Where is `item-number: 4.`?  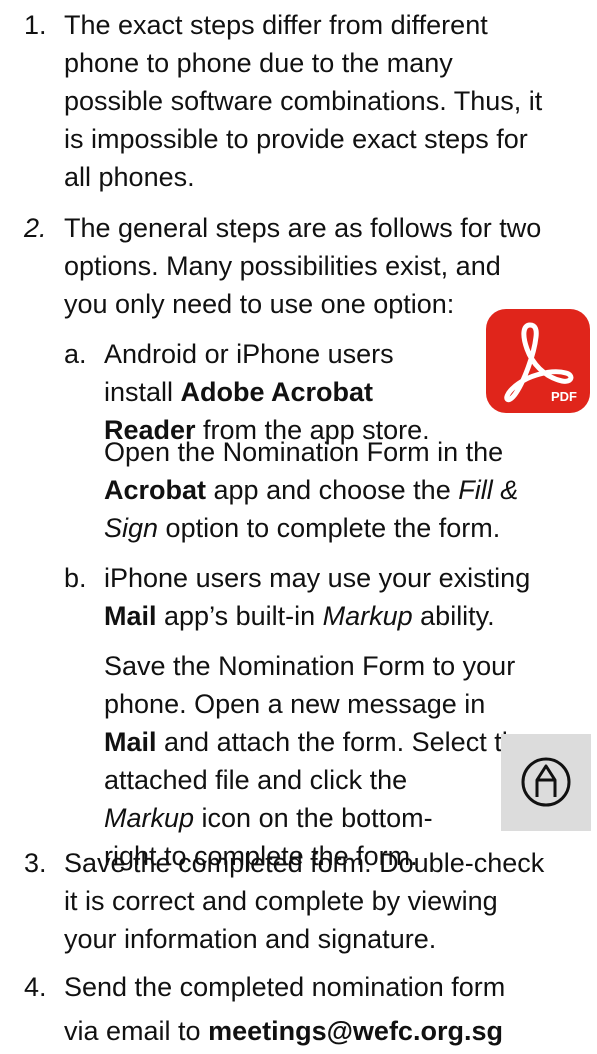 item-number: 4. is located at coordinates (35, 987).